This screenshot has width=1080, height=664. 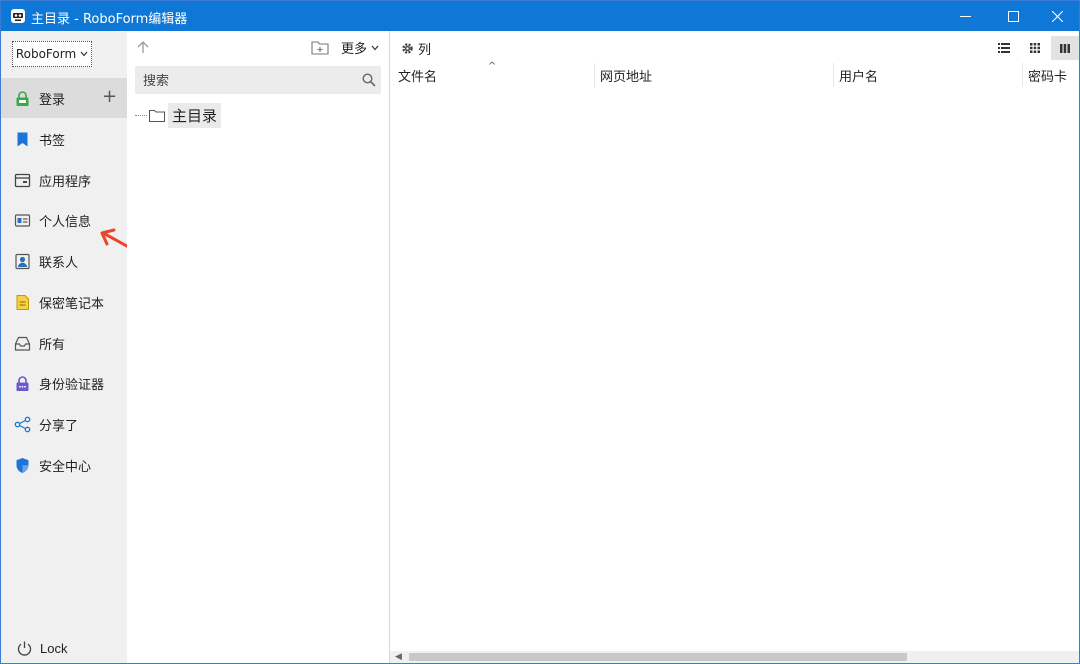 I want to click on sidebar-item-shared: 分享了, so click(x=64, y=424).